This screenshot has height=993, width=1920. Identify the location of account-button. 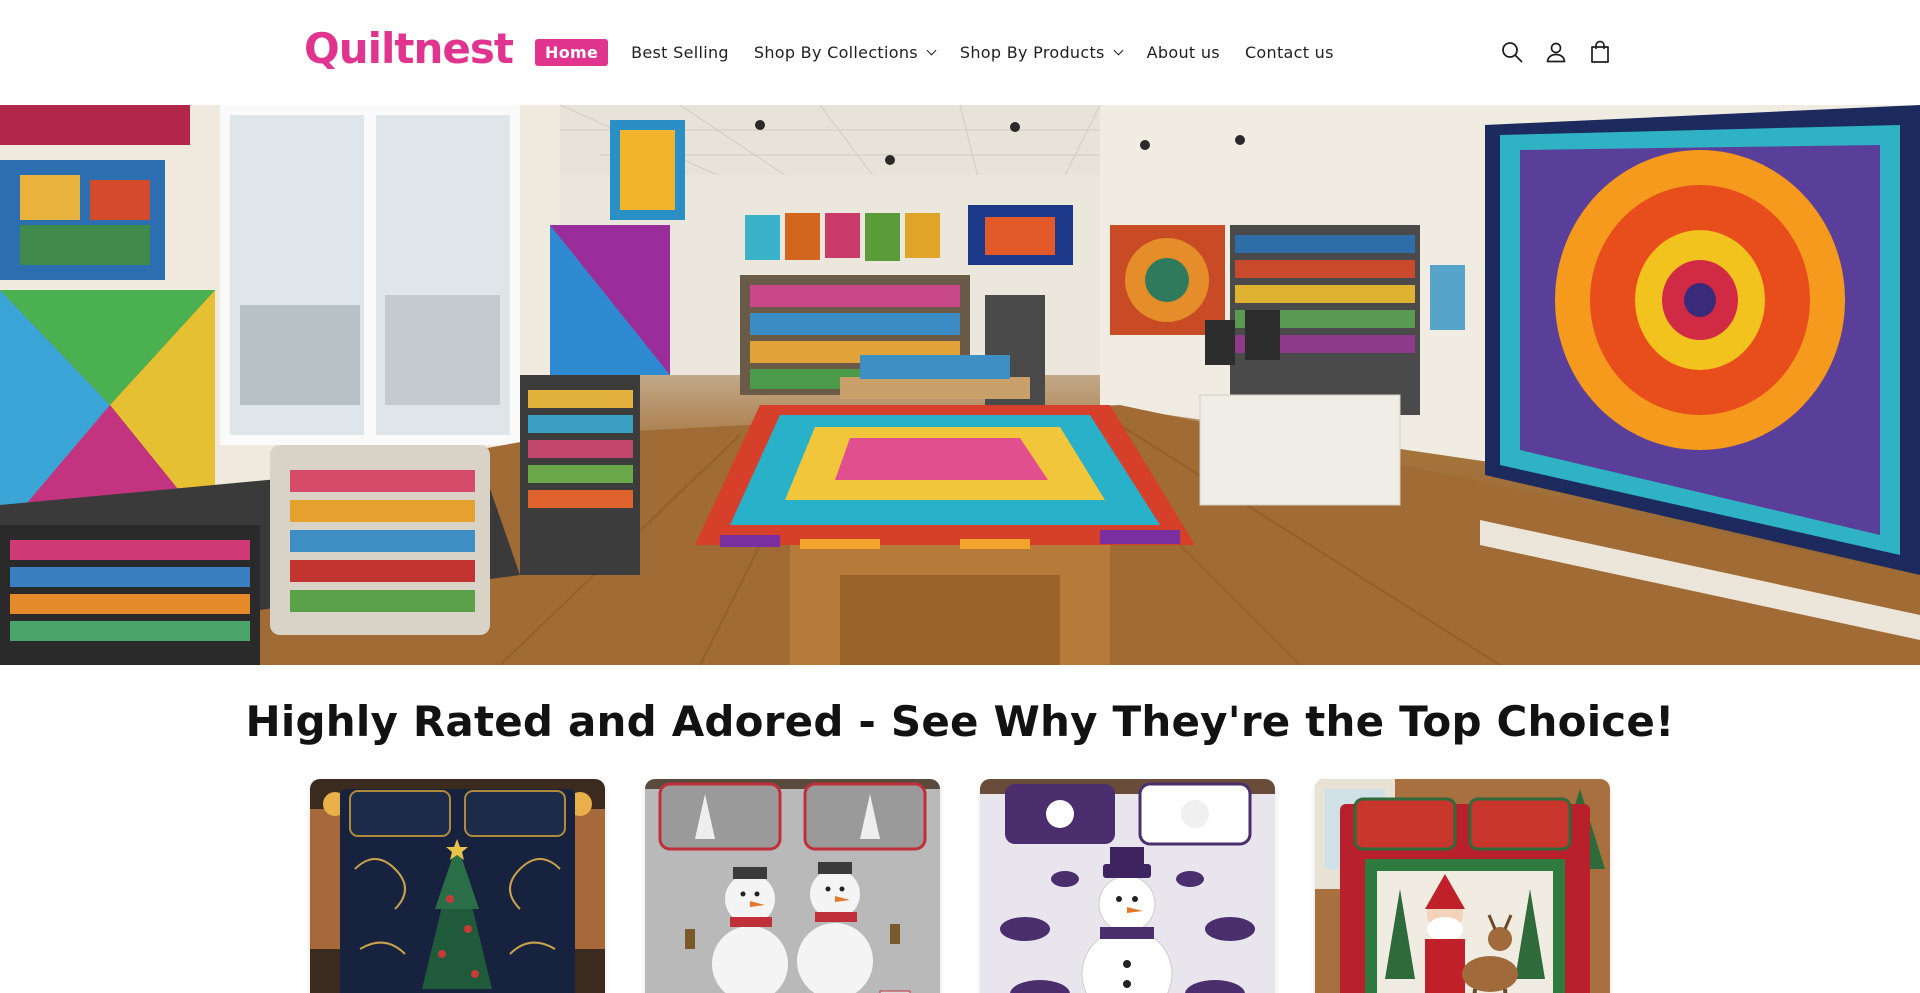
(1556, 52).